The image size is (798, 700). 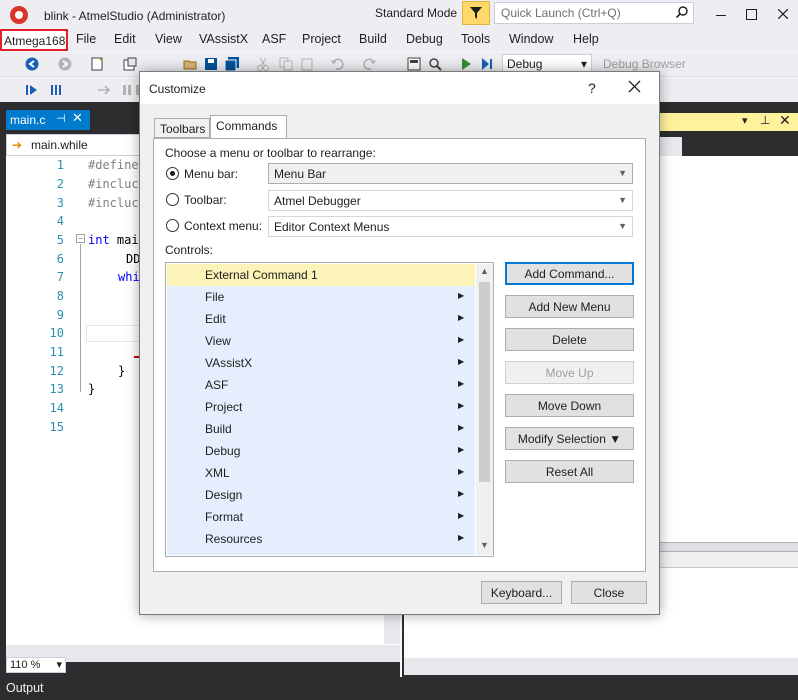 What do you see at coordinates (274, 39) in the screenshot?
I see `menu-asf: ASF` at bounding box center [274, 39].